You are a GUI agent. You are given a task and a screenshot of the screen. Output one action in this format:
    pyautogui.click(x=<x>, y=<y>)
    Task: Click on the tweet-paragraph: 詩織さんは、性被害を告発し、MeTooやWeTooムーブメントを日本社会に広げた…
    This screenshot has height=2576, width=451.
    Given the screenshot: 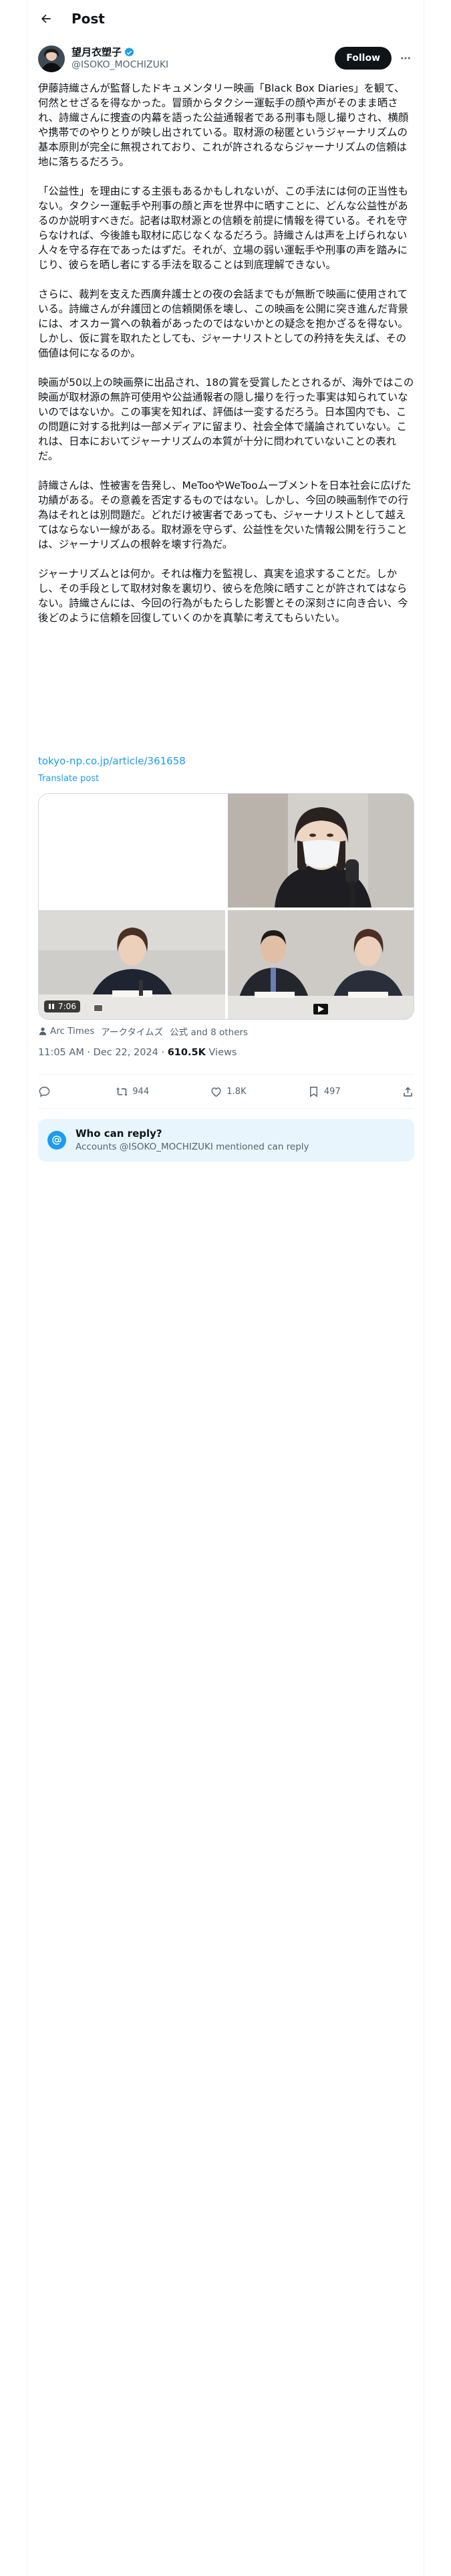 What is the action you would take?
    pyautogui.click(x=225, y=514)
    